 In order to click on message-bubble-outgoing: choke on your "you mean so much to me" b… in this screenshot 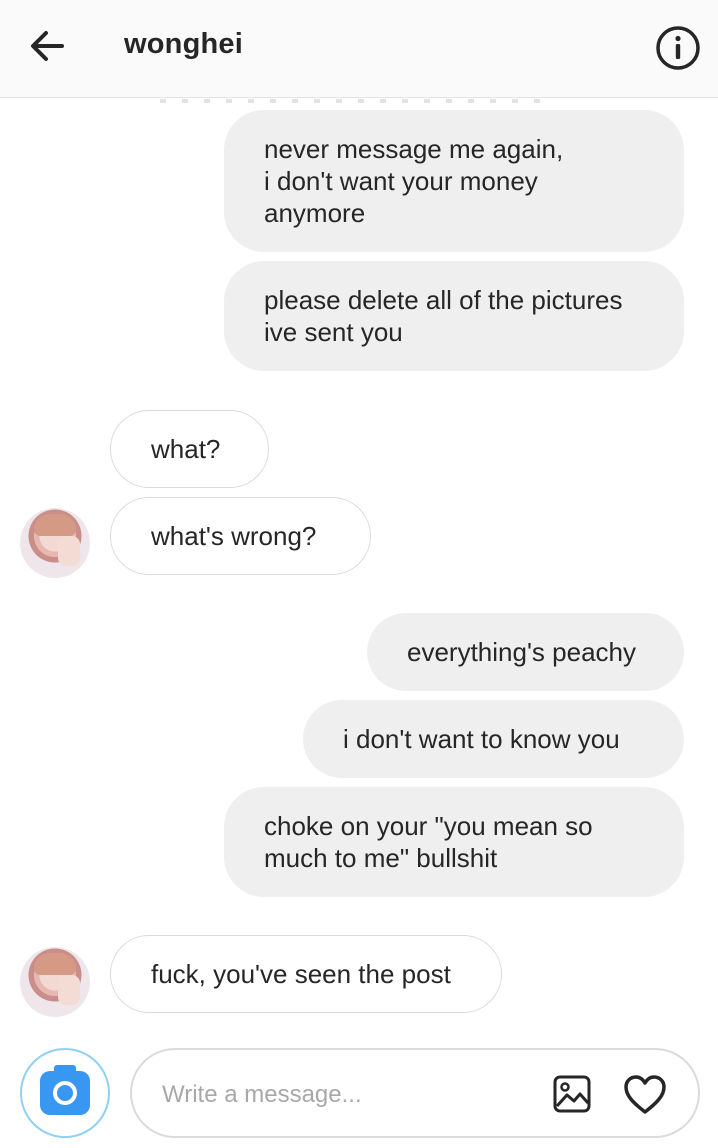, I will do `click(454, 842)`.